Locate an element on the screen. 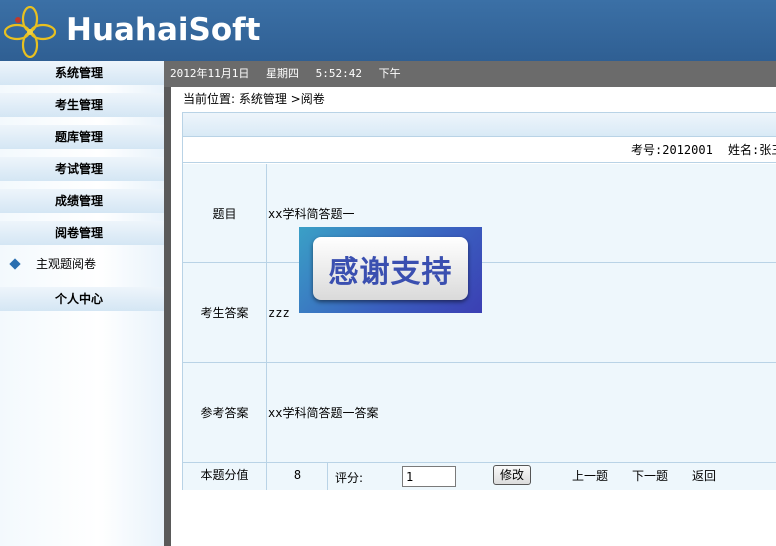 The image size is (776, 546). sidebar-menu-question-bank: 题库管理 is located at coordinates (82, 137).